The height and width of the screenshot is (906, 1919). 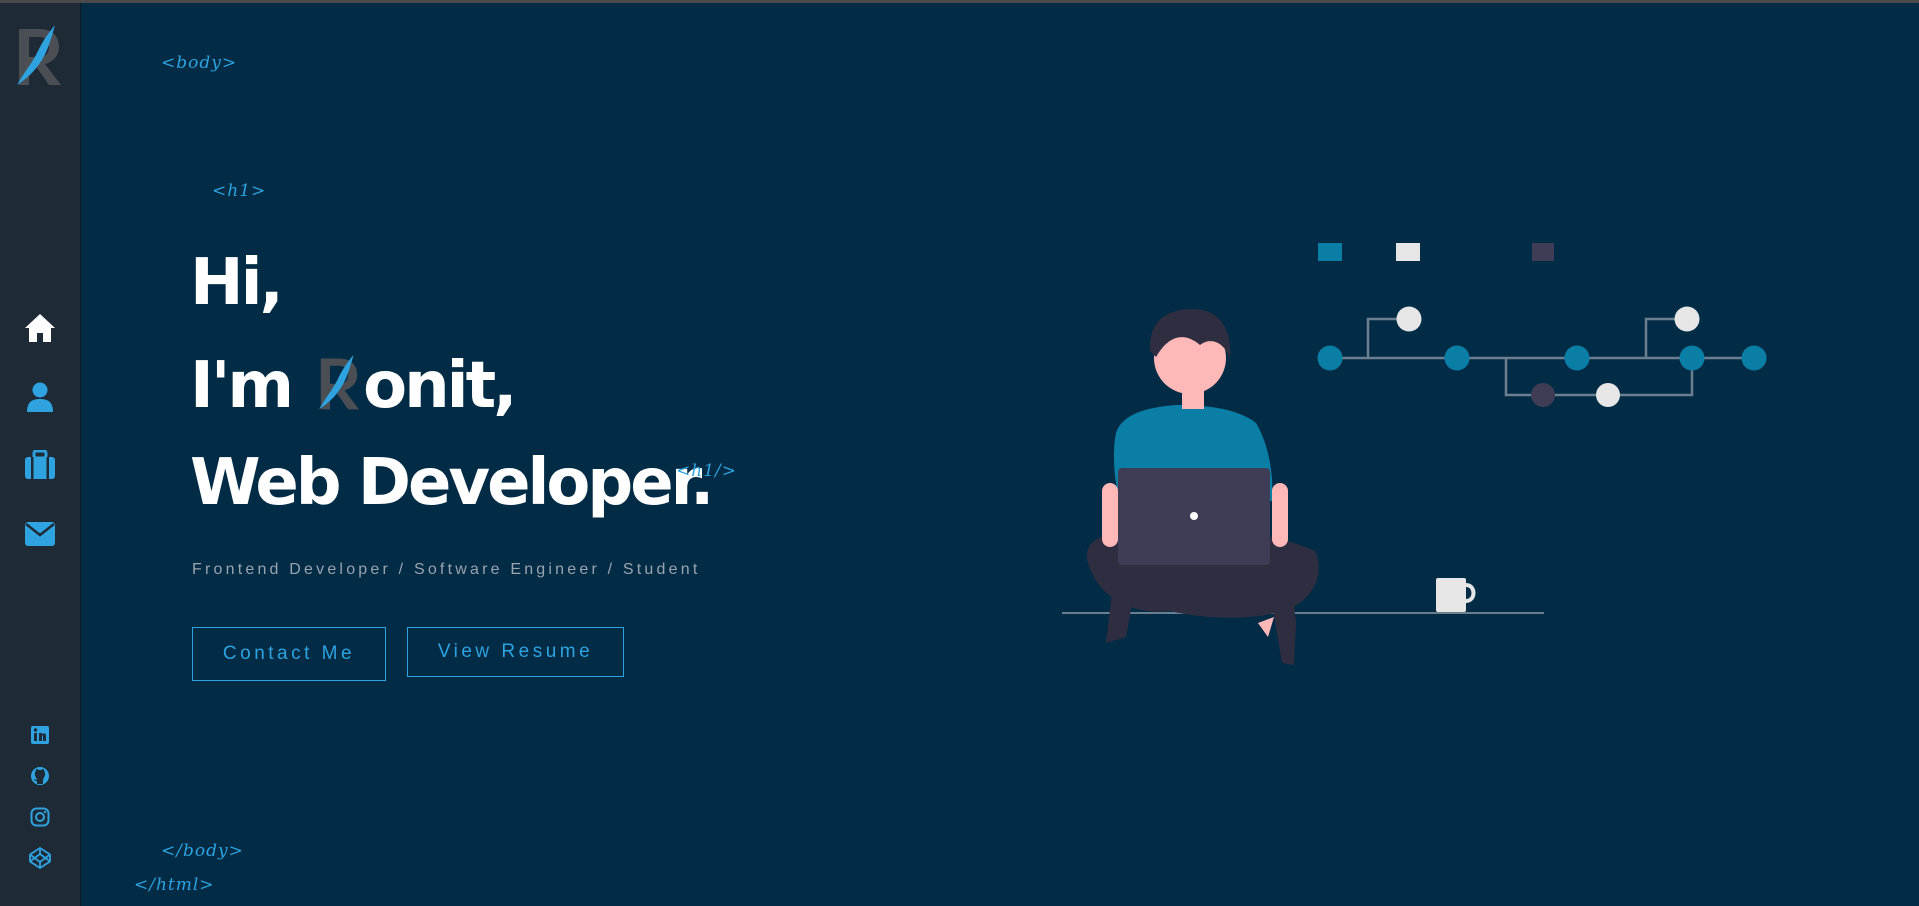 I want to click on name-suffix: onit,, so click(x=440, y=386).